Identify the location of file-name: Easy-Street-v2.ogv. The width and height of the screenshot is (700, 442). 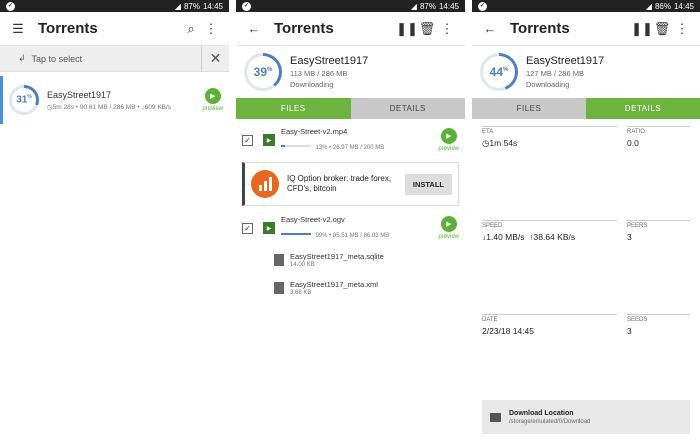
(313, 219).